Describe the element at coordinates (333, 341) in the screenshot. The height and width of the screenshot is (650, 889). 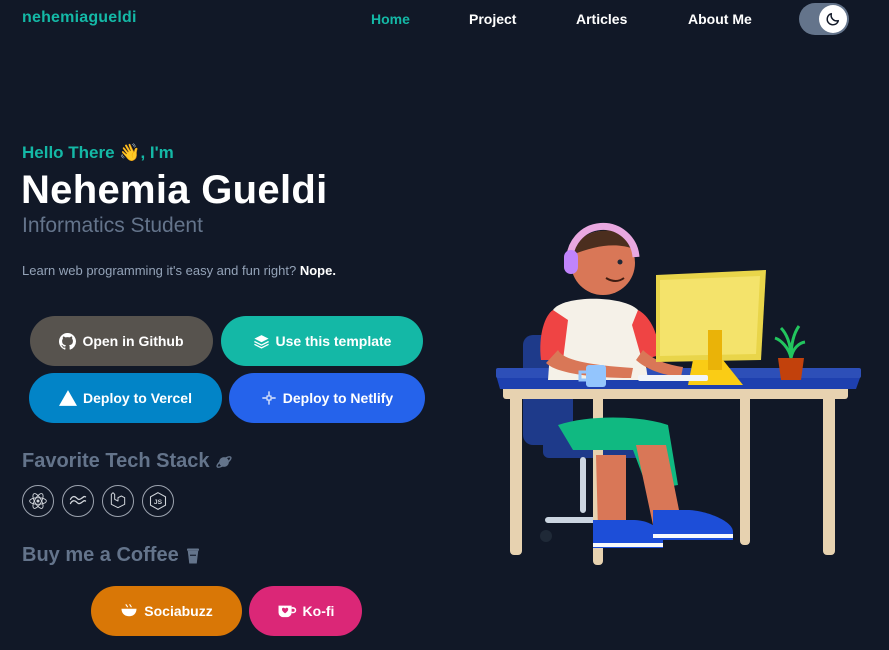
I see `template-button-label: Use this template` at that location.